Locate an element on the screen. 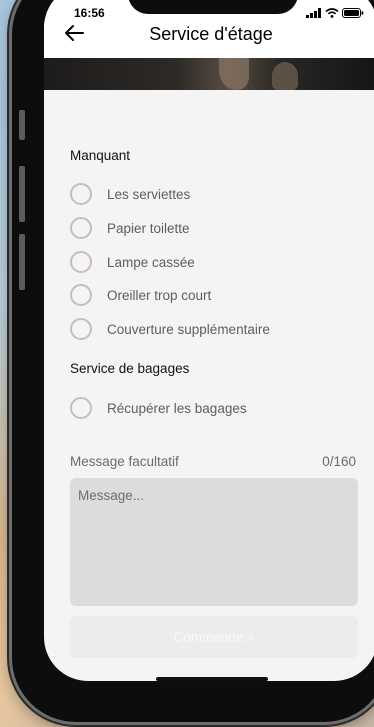  option-label: Couverture supplémentaire is located at coordinates (188, 329).